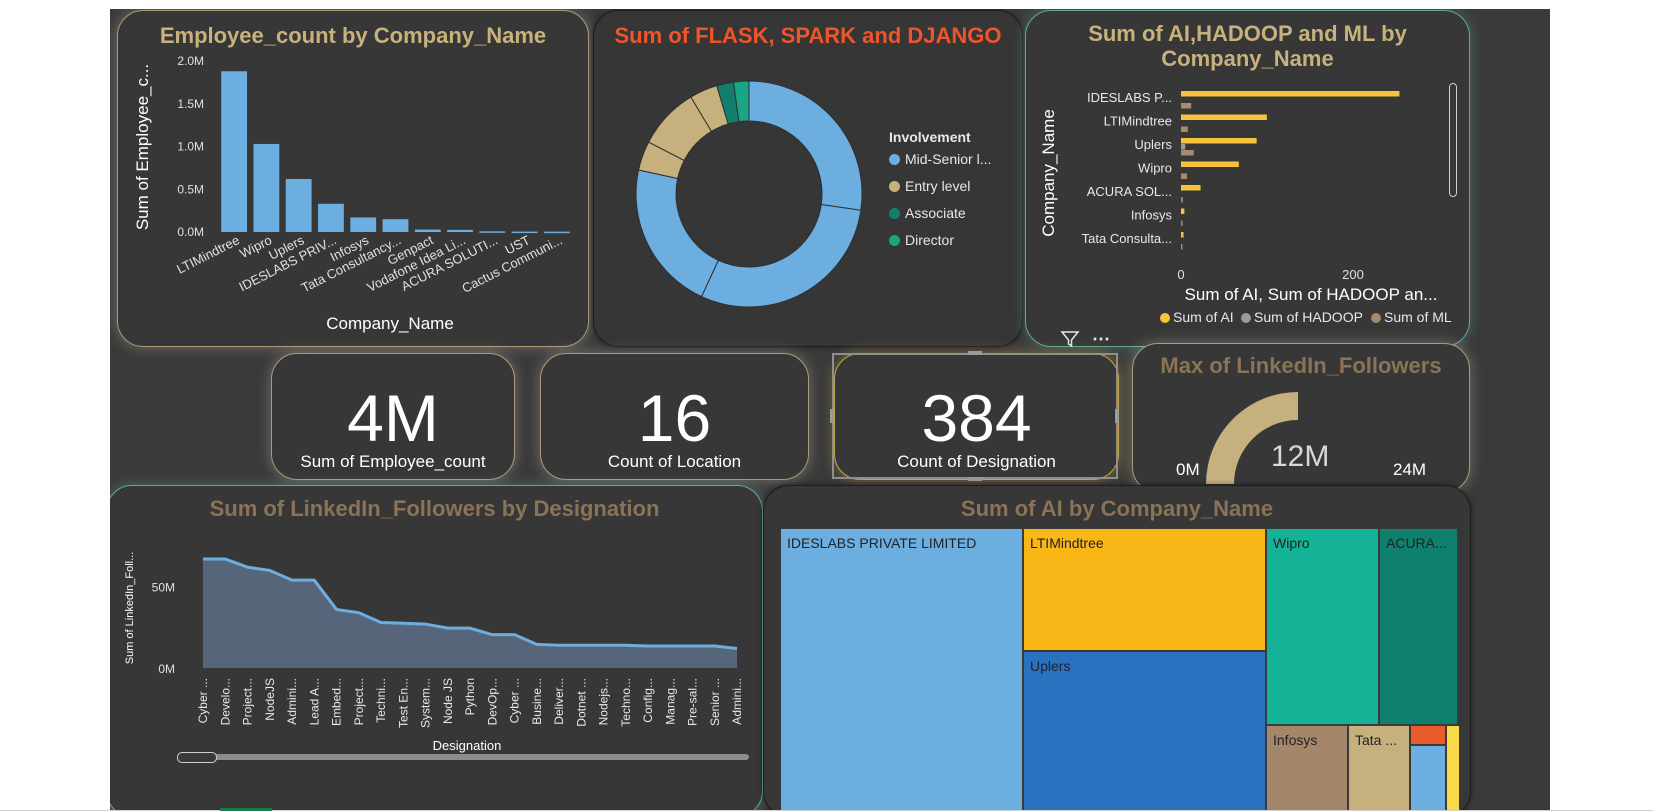 This screenshot has height=811, width=1653. What do you see at coordinates (463, 757) in the screenshot?
I see `area-scrollbar-track` at bounding box center [463, 757].